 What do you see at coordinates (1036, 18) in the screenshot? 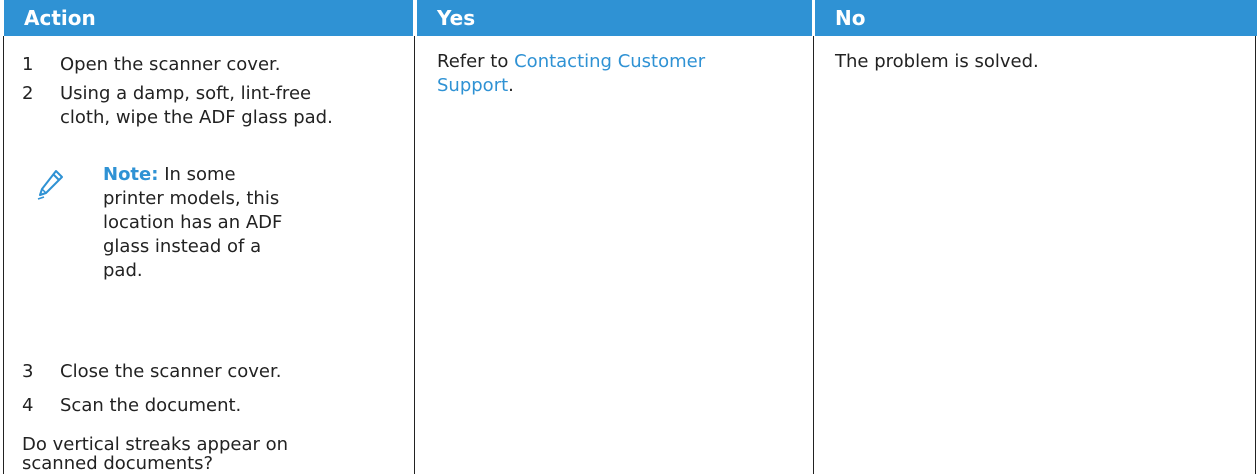
I see `header-no: No` at bounding box center [1036, 18].